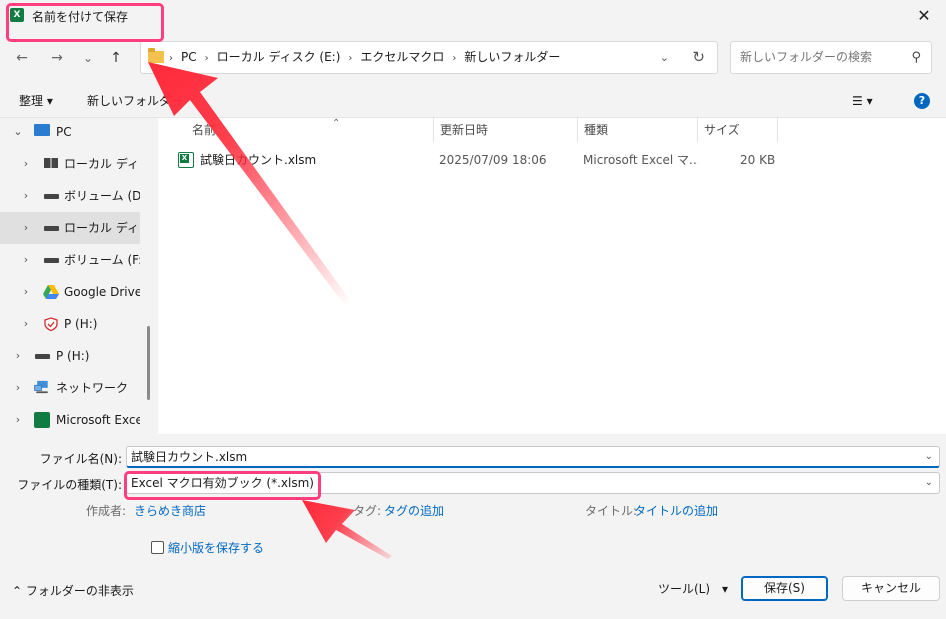 The width and height of the screenshot is (946, 619). Describe the element at coordinates (250, 184) in the screenshot. I see `arrow-to-title` at that location.